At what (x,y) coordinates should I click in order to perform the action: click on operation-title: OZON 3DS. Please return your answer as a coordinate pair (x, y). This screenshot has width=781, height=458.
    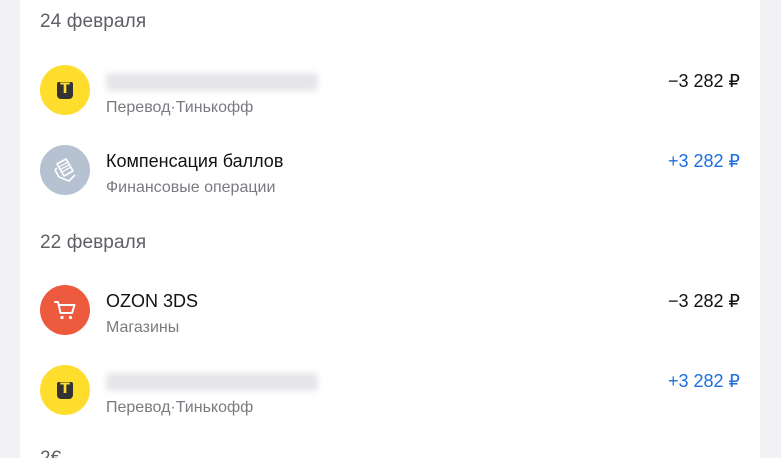
    Looking at the image, I should click on (152, 301).